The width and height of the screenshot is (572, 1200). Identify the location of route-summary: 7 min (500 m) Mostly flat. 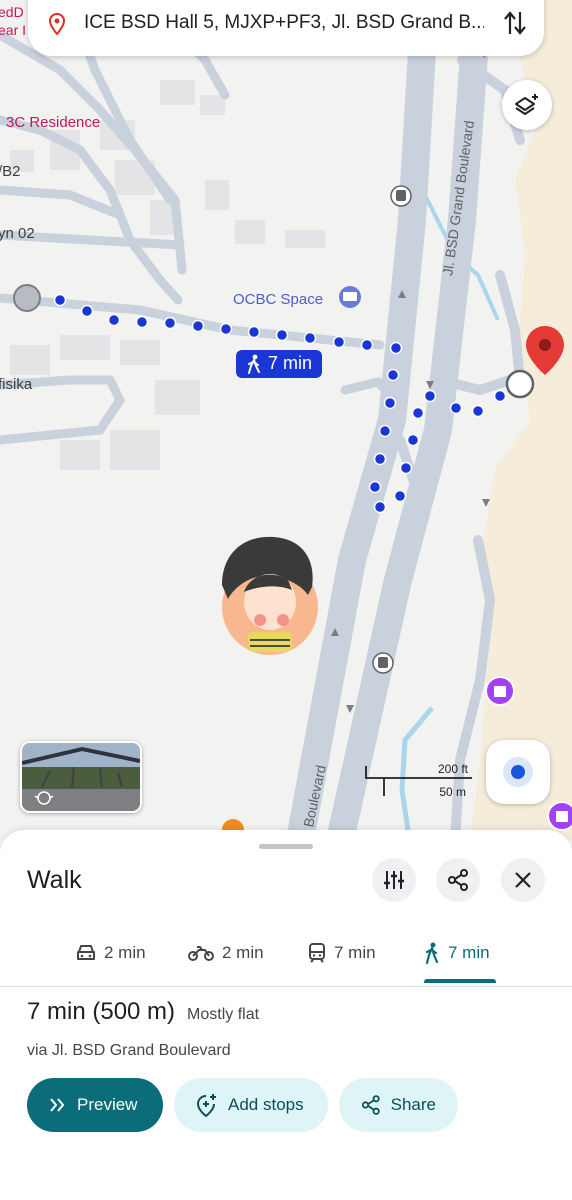
(143, 1012).